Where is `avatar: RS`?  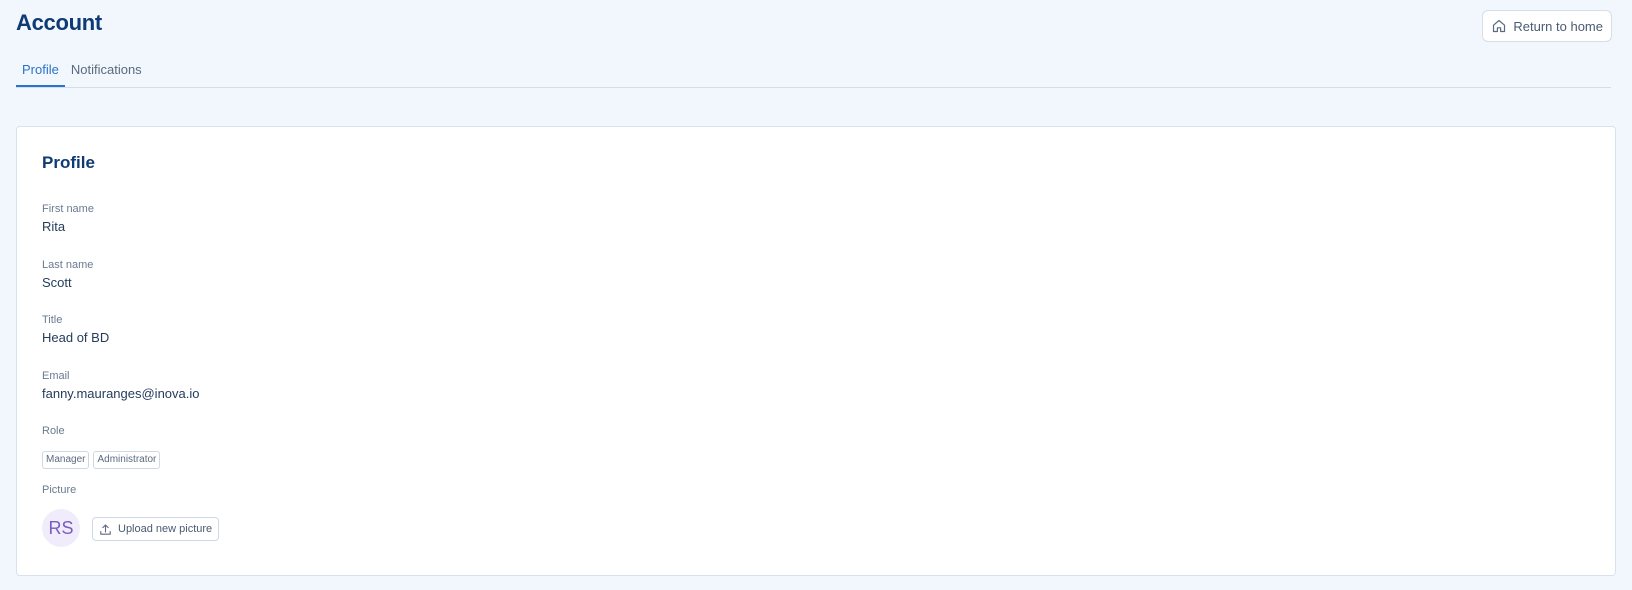
avatar: RS is located at coordinates (61, 528).